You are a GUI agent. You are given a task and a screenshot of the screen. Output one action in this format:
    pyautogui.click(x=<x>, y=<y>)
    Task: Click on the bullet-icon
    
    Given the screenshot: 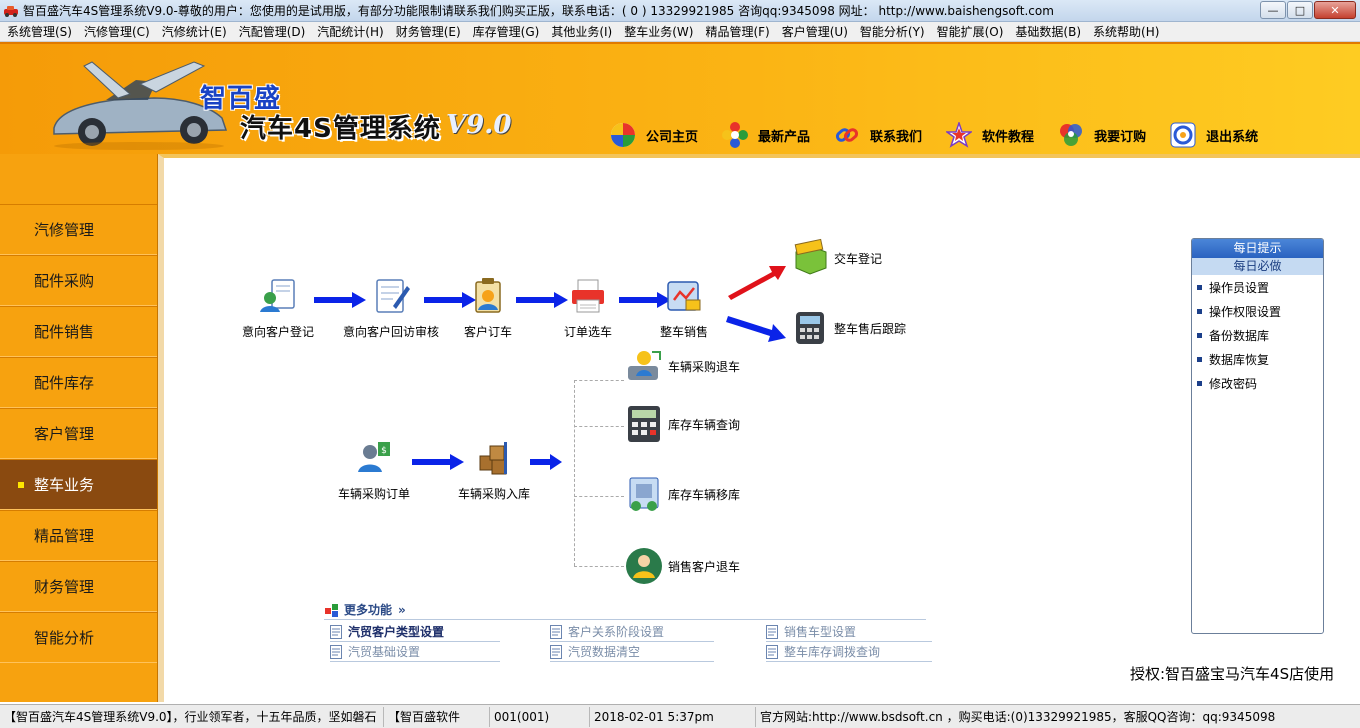 What is the action you would take?
    pyautogui.click(x=1199, y=311)
    